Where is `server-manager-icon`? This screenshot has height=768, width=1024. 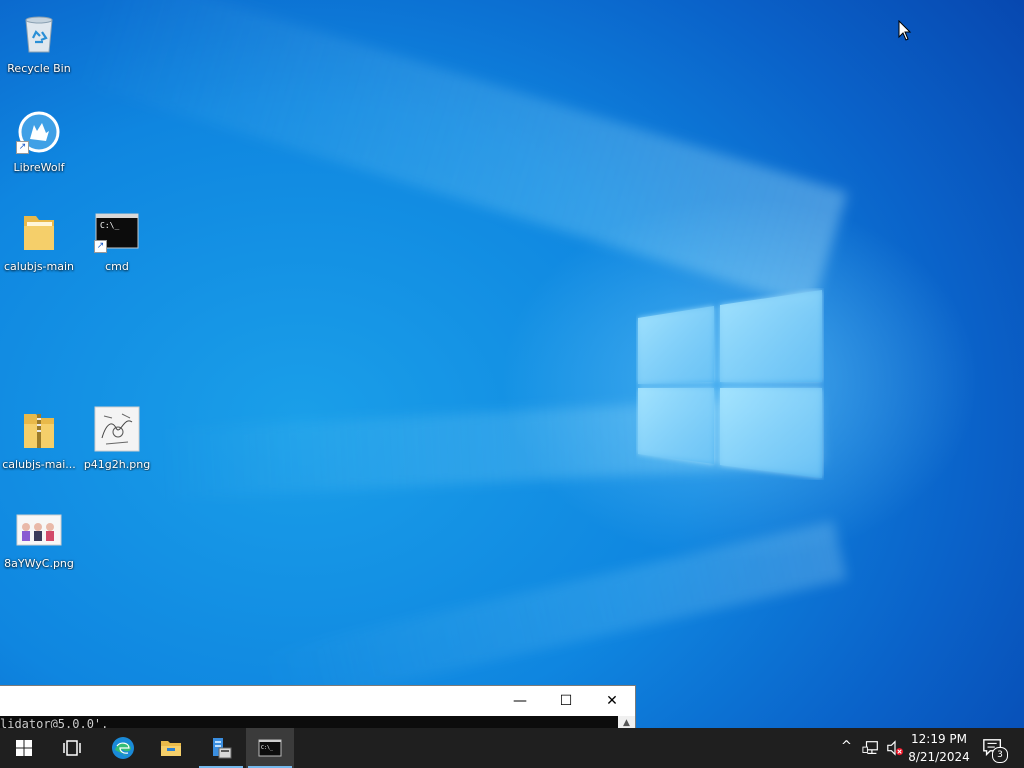 server-manager-icon is located at coordinates (222, 748).